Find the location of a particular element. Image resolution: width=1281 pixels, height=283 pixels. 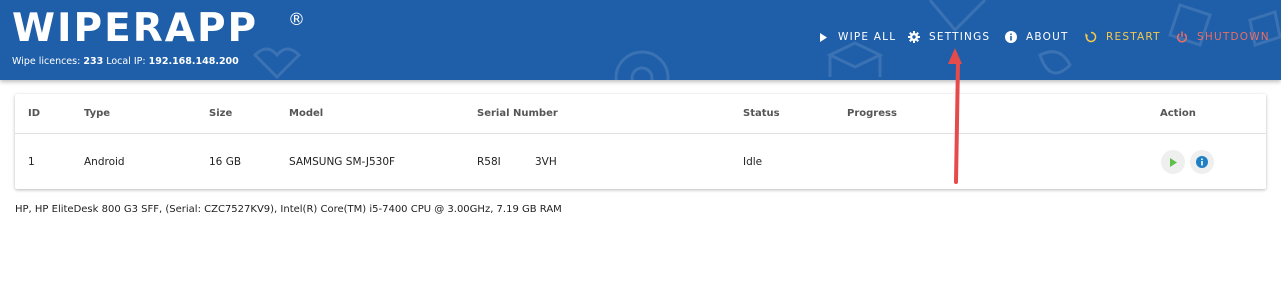

restart-label: RESTART is located at coordinates (1133, 37).